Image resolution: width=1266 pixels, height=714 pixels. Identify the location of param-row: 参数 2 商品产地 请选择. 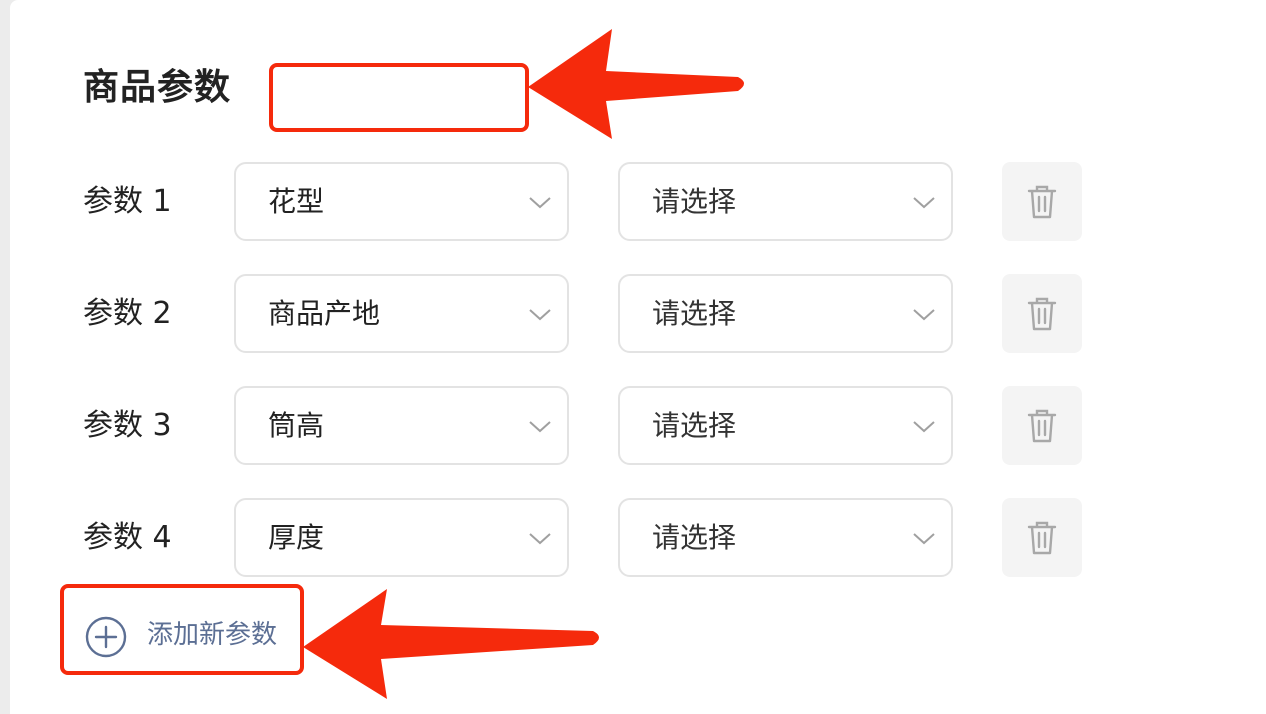
(638, 314).